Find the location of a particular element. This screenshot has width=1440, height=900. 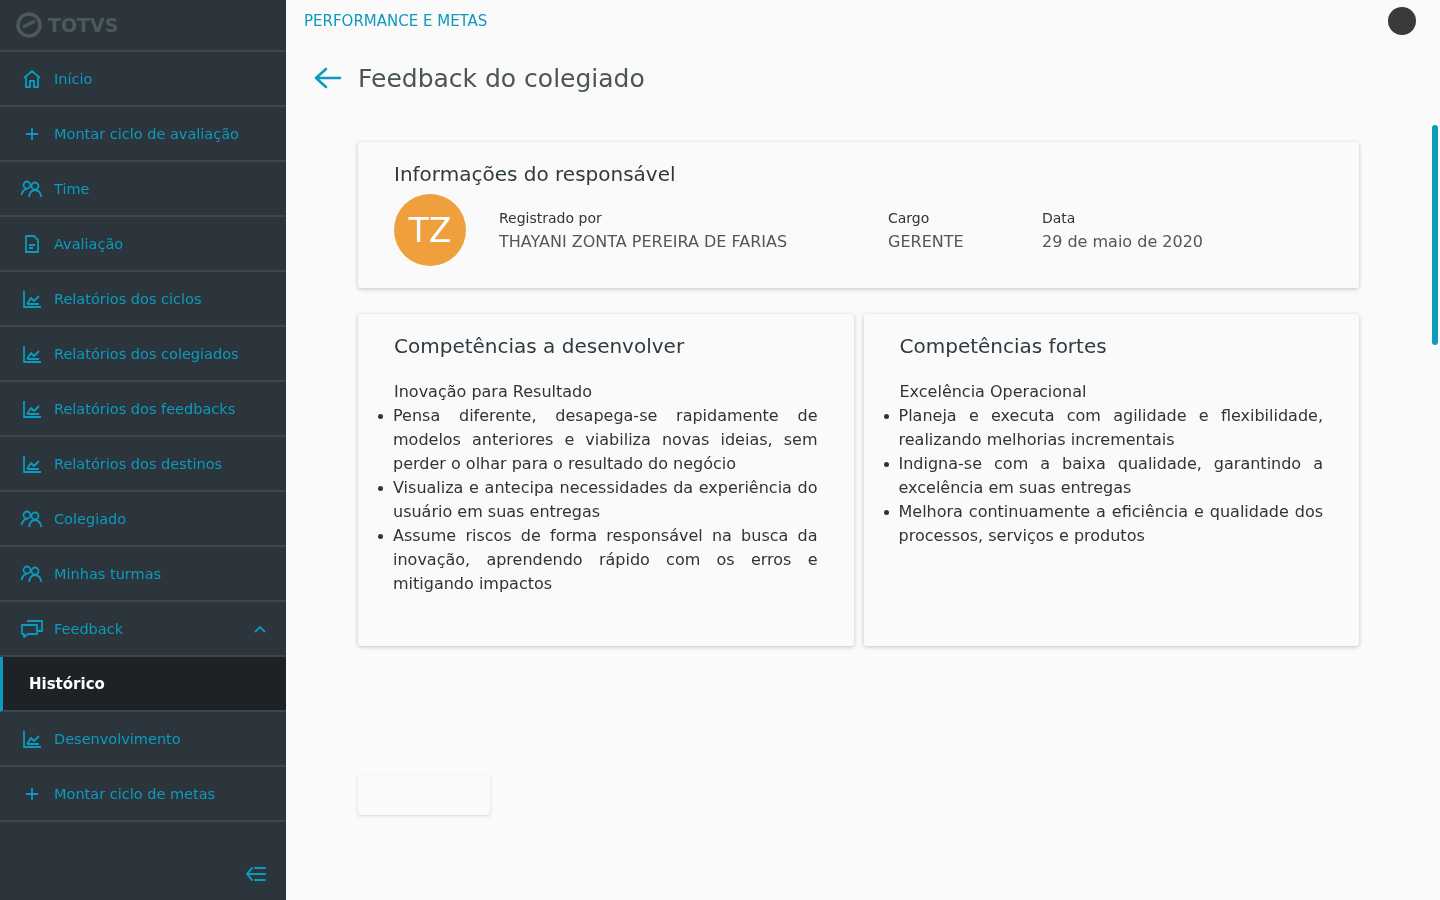

back-arrow-icon is located at coordinates (328, 78).